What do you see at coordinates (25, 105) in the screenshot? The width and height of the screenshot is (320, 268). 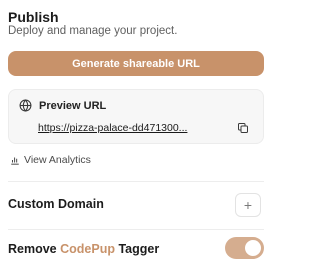 I see `globe-icon` at bounding box center [25, 105].